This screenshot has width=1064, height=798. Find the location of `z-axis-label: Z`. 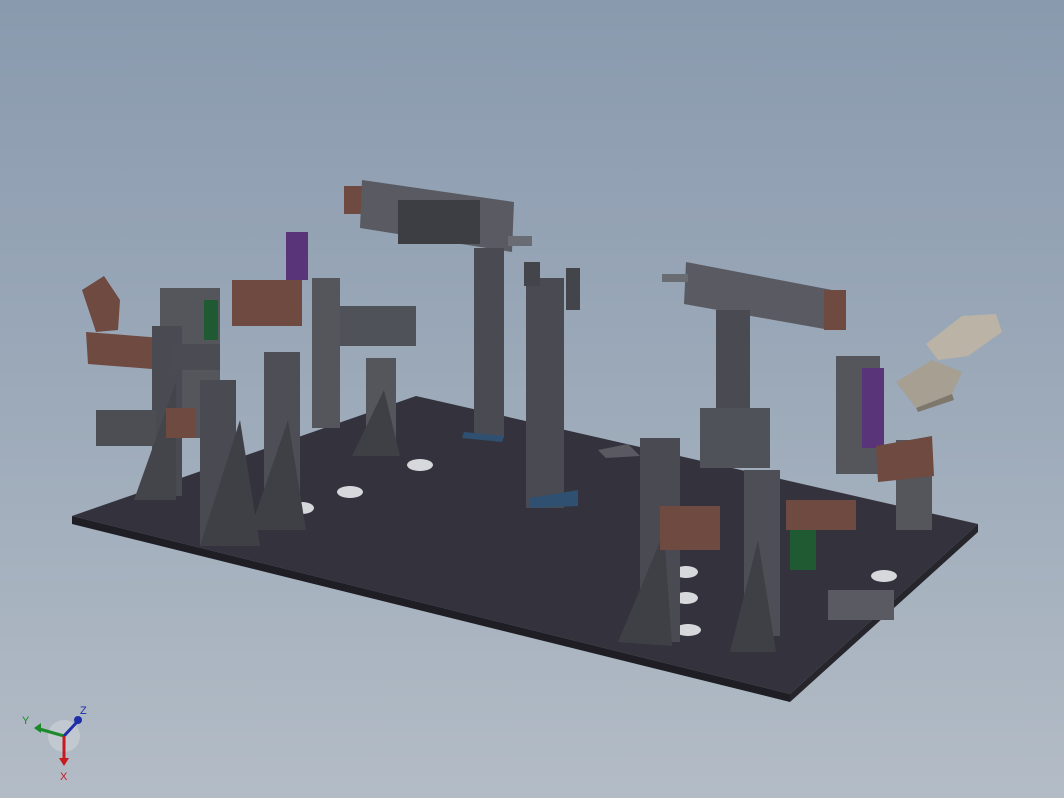

z-axis-label: Z is located at coordinates (83, 711).